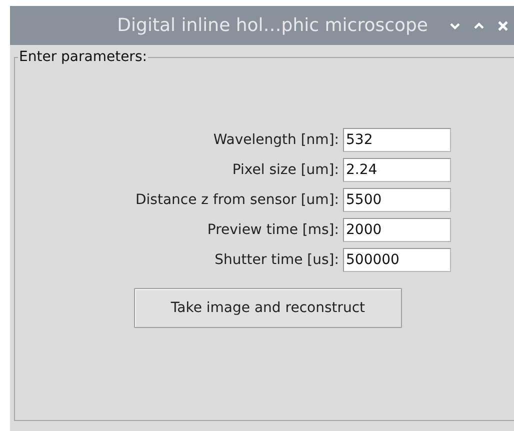  Describe the element at coordinates (275, 140) in the screenshot. I see `field-label: Wavelength [nm]:` at that location.